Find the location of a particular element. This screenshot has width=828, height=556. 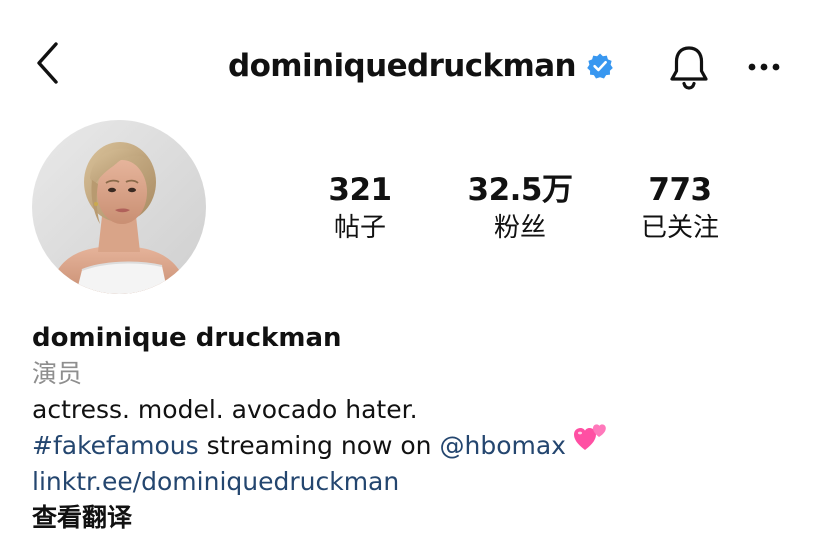

posts-count: 321 is located at coordinates (360, 190).